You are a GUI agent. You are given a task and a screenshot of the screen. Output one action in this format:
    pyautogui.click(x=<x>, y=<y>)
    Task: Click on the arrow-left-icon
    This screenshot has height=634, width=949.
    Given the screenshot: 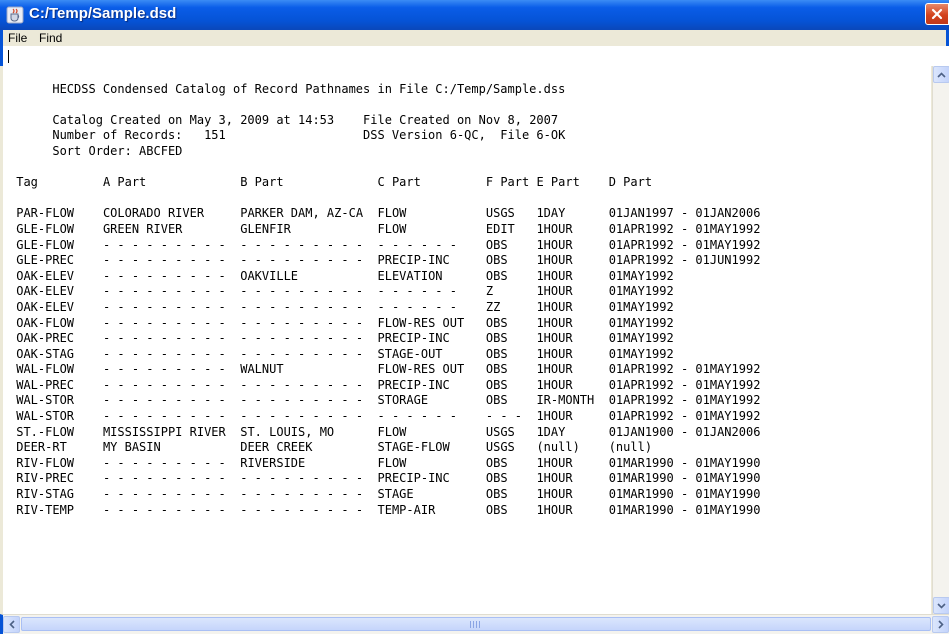 What is the action you would take?
    pyautogui.click(x=11, y=624)
    